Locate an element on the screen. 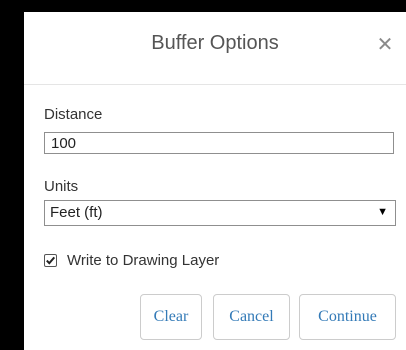 This screenshot has width=406, height=350. write-drawing-layer-label: Write to Drawing Layer is located at coordinates (143, 260).